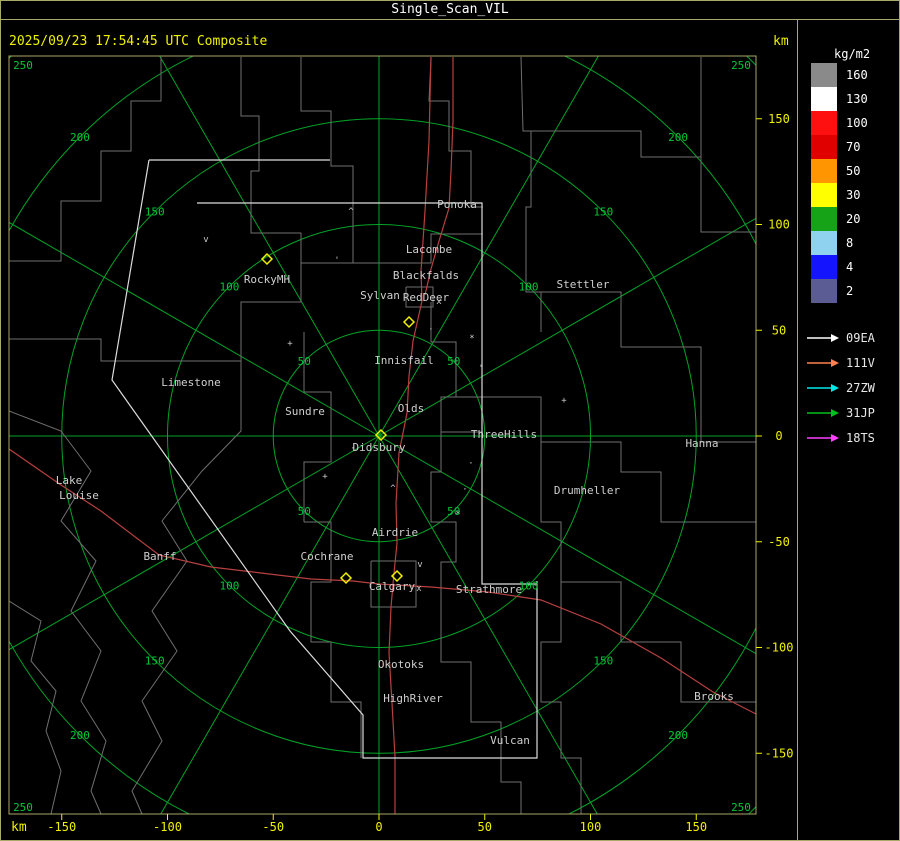  What do you see at coordinates (450, 10) in the screenshot?
I see `title-bar: Single_Scan_VIL` at bounding box center [450, 10].